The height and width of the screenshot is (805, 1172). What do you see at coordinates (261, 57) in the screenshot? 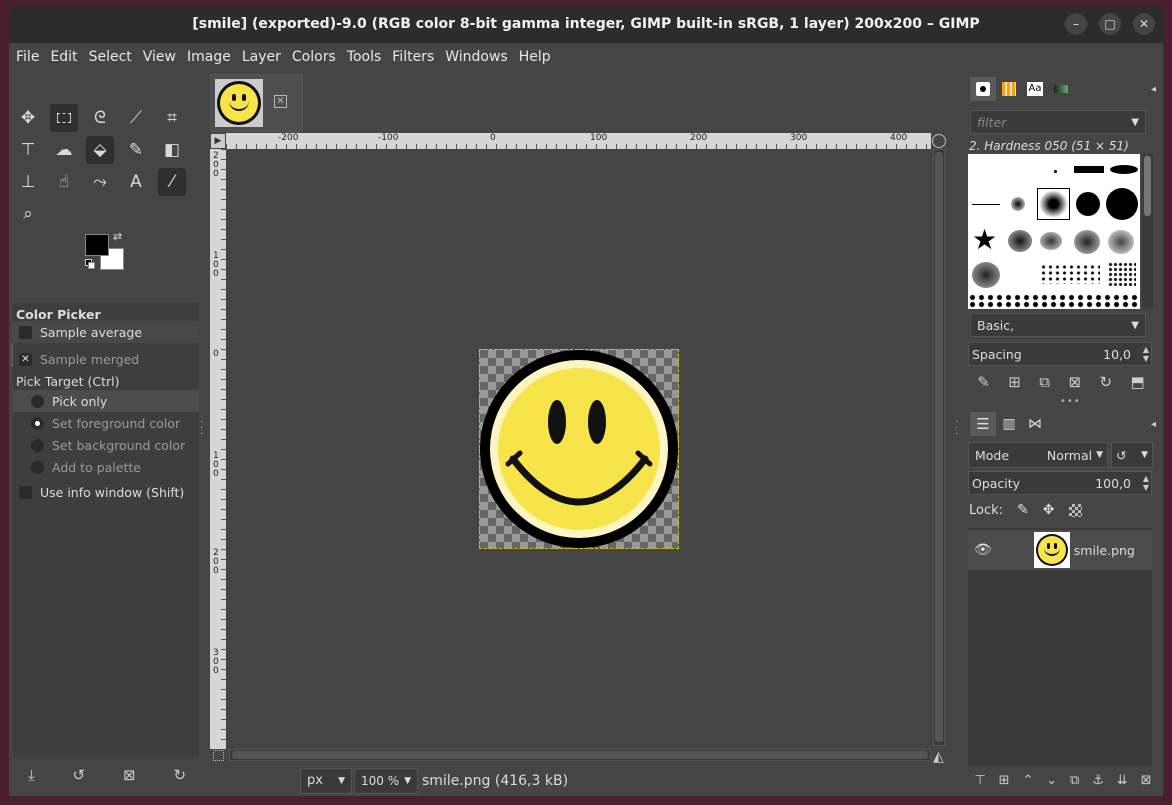
I see `menu-layer: Layer` at bounding box center [261, 57].